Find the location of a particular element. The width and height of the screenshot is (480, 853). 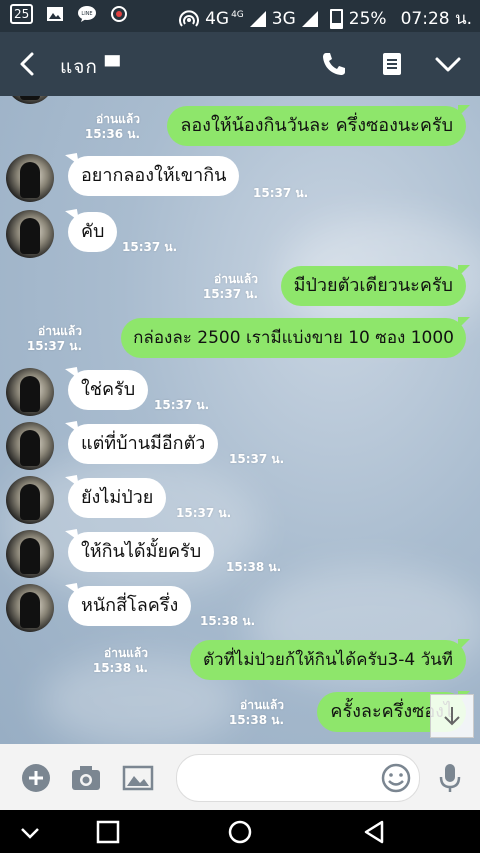

app-notification-icon is located at coordinates (119, 14).